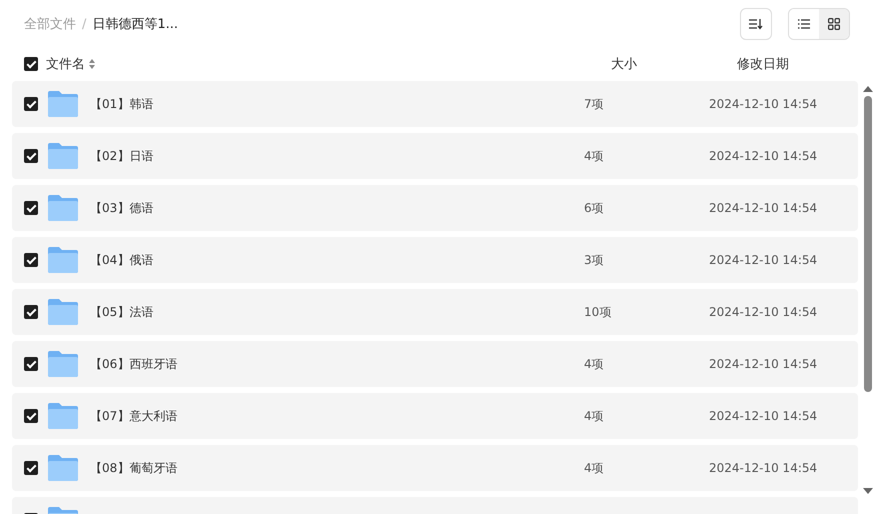 This screenshot has width=874, height=514. I want to click on file-size: 6项, so click(594, 208).